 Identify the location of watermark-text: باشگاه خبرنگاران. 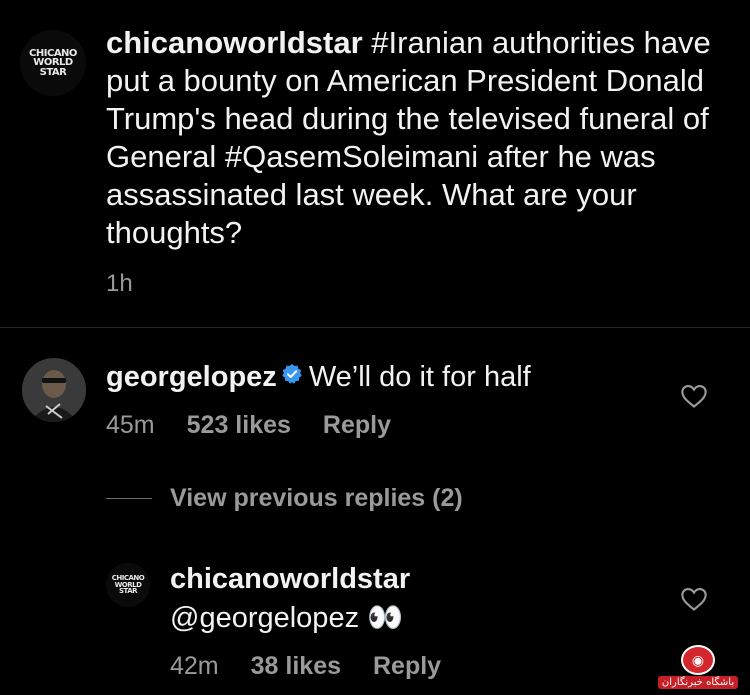
(698, 682).